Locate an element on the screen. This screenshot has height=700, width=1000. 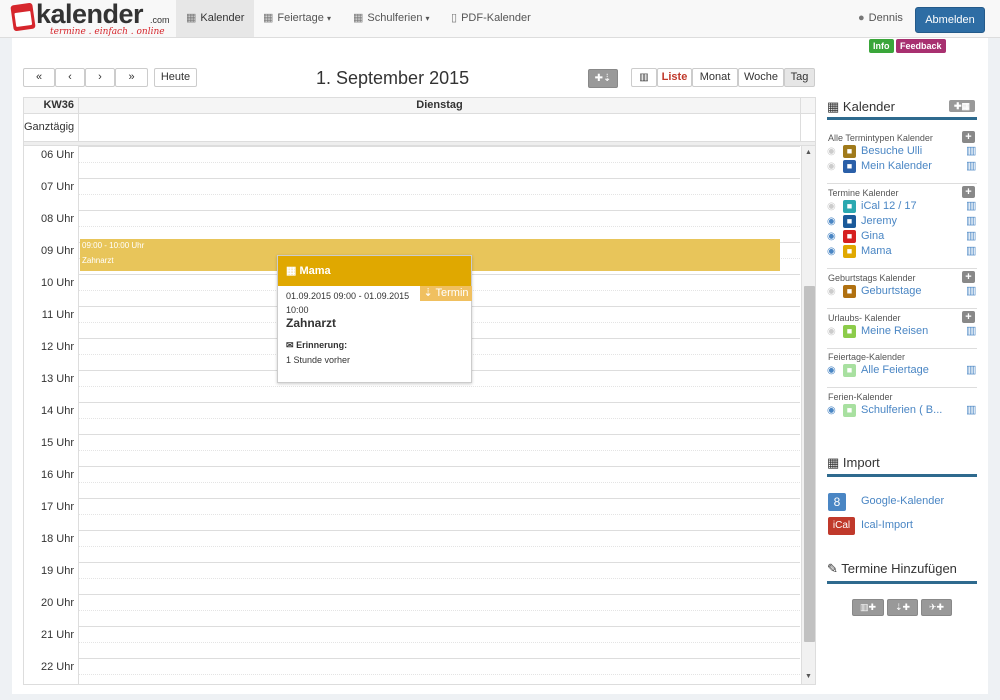
hour-label: 17 Uhr is located at coordinates (51, 514).